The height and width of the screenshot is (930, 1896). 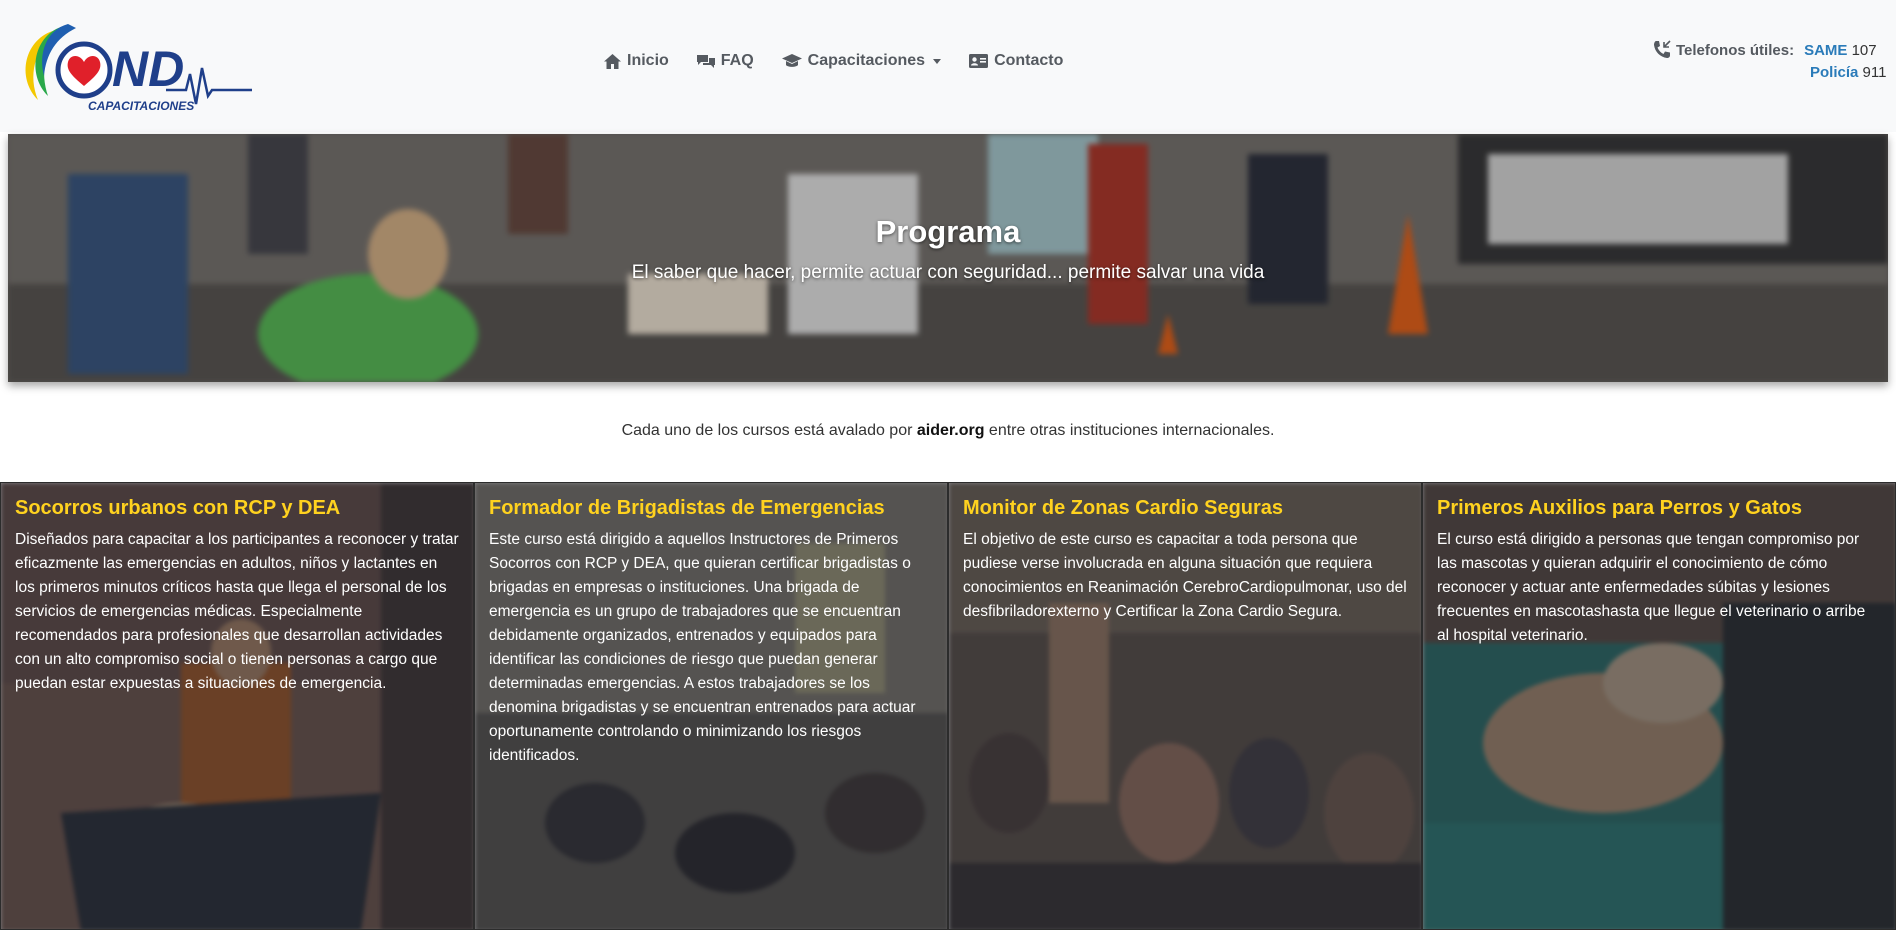 What do you see at coordinates (737, 60) in the screenshot?
I see `nav-label-faq: FAQ` at bounding box center [737, 60].